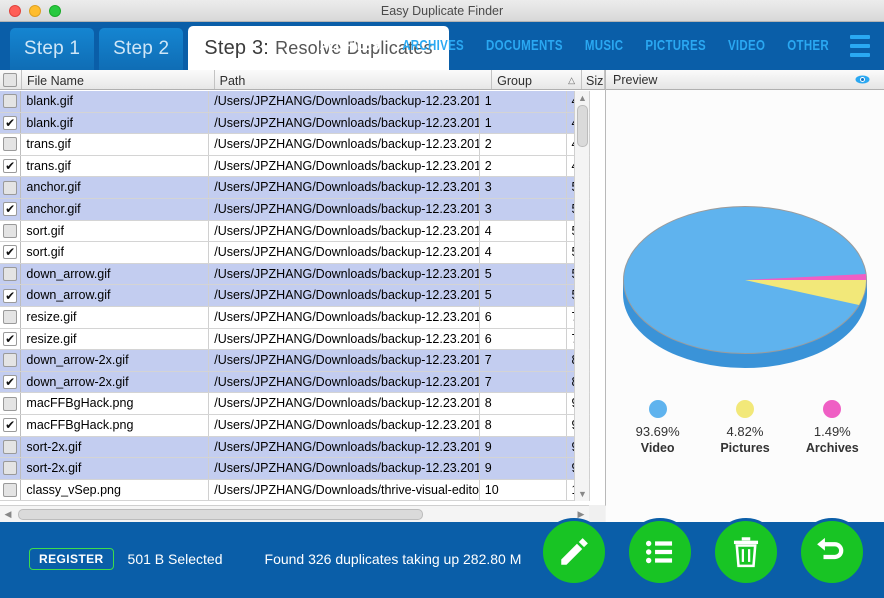 The width and height of the screenshot is (884, 598). I want to click on filter-pictures: PICTURES, so click(675, 46).